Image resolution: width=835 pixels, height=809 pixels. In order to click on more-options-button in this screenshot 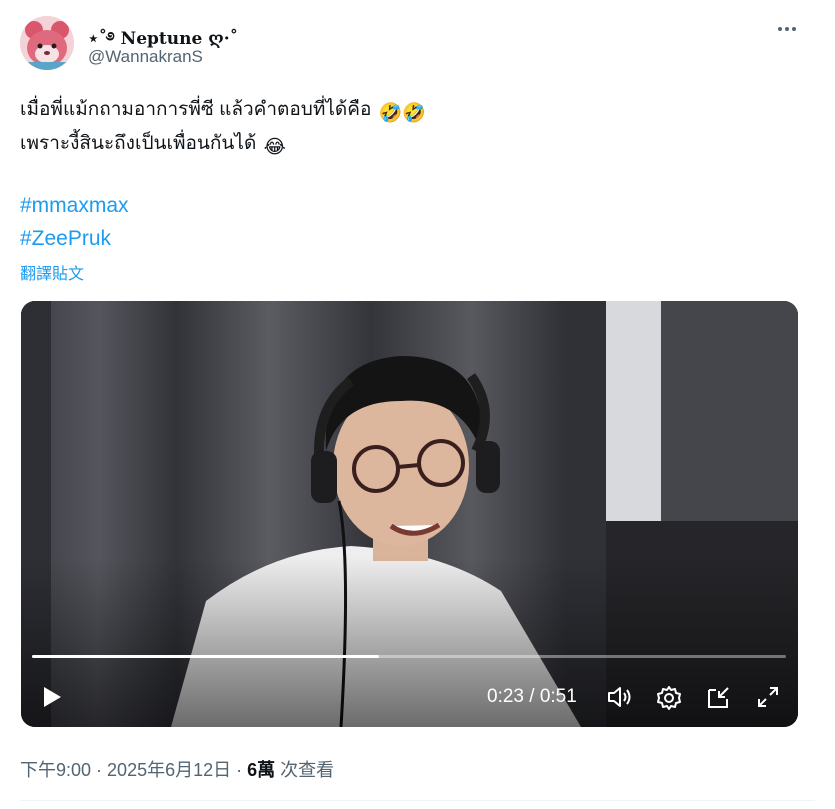, I will do `click(787, 29)`.